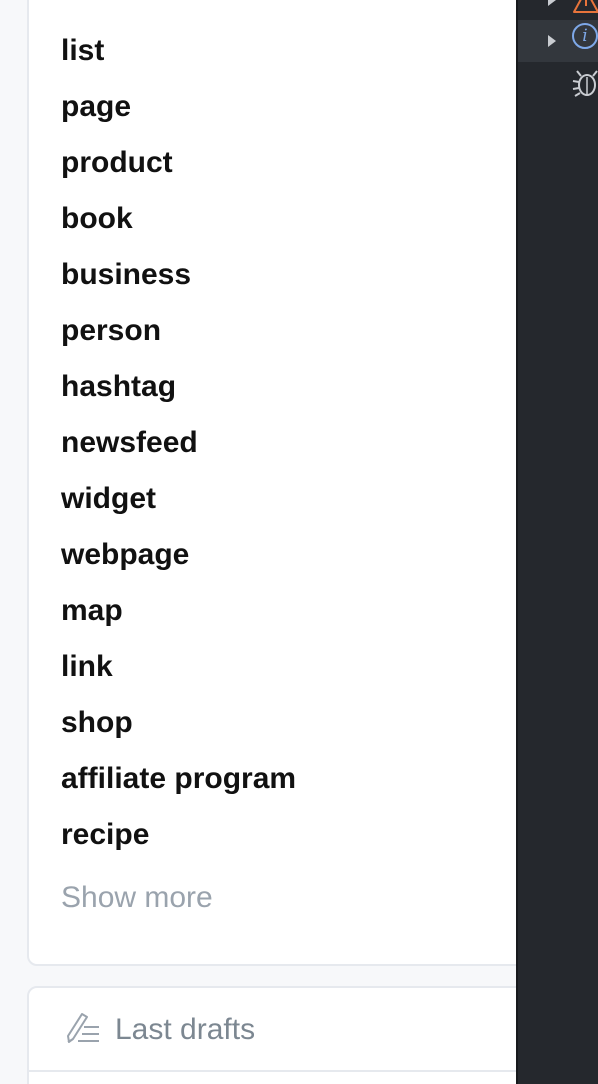 This screenshot has width=598, height=1084. Describe the element at coordinates (178, 619) in the screenshot. I see `tag-item: map` at that location.